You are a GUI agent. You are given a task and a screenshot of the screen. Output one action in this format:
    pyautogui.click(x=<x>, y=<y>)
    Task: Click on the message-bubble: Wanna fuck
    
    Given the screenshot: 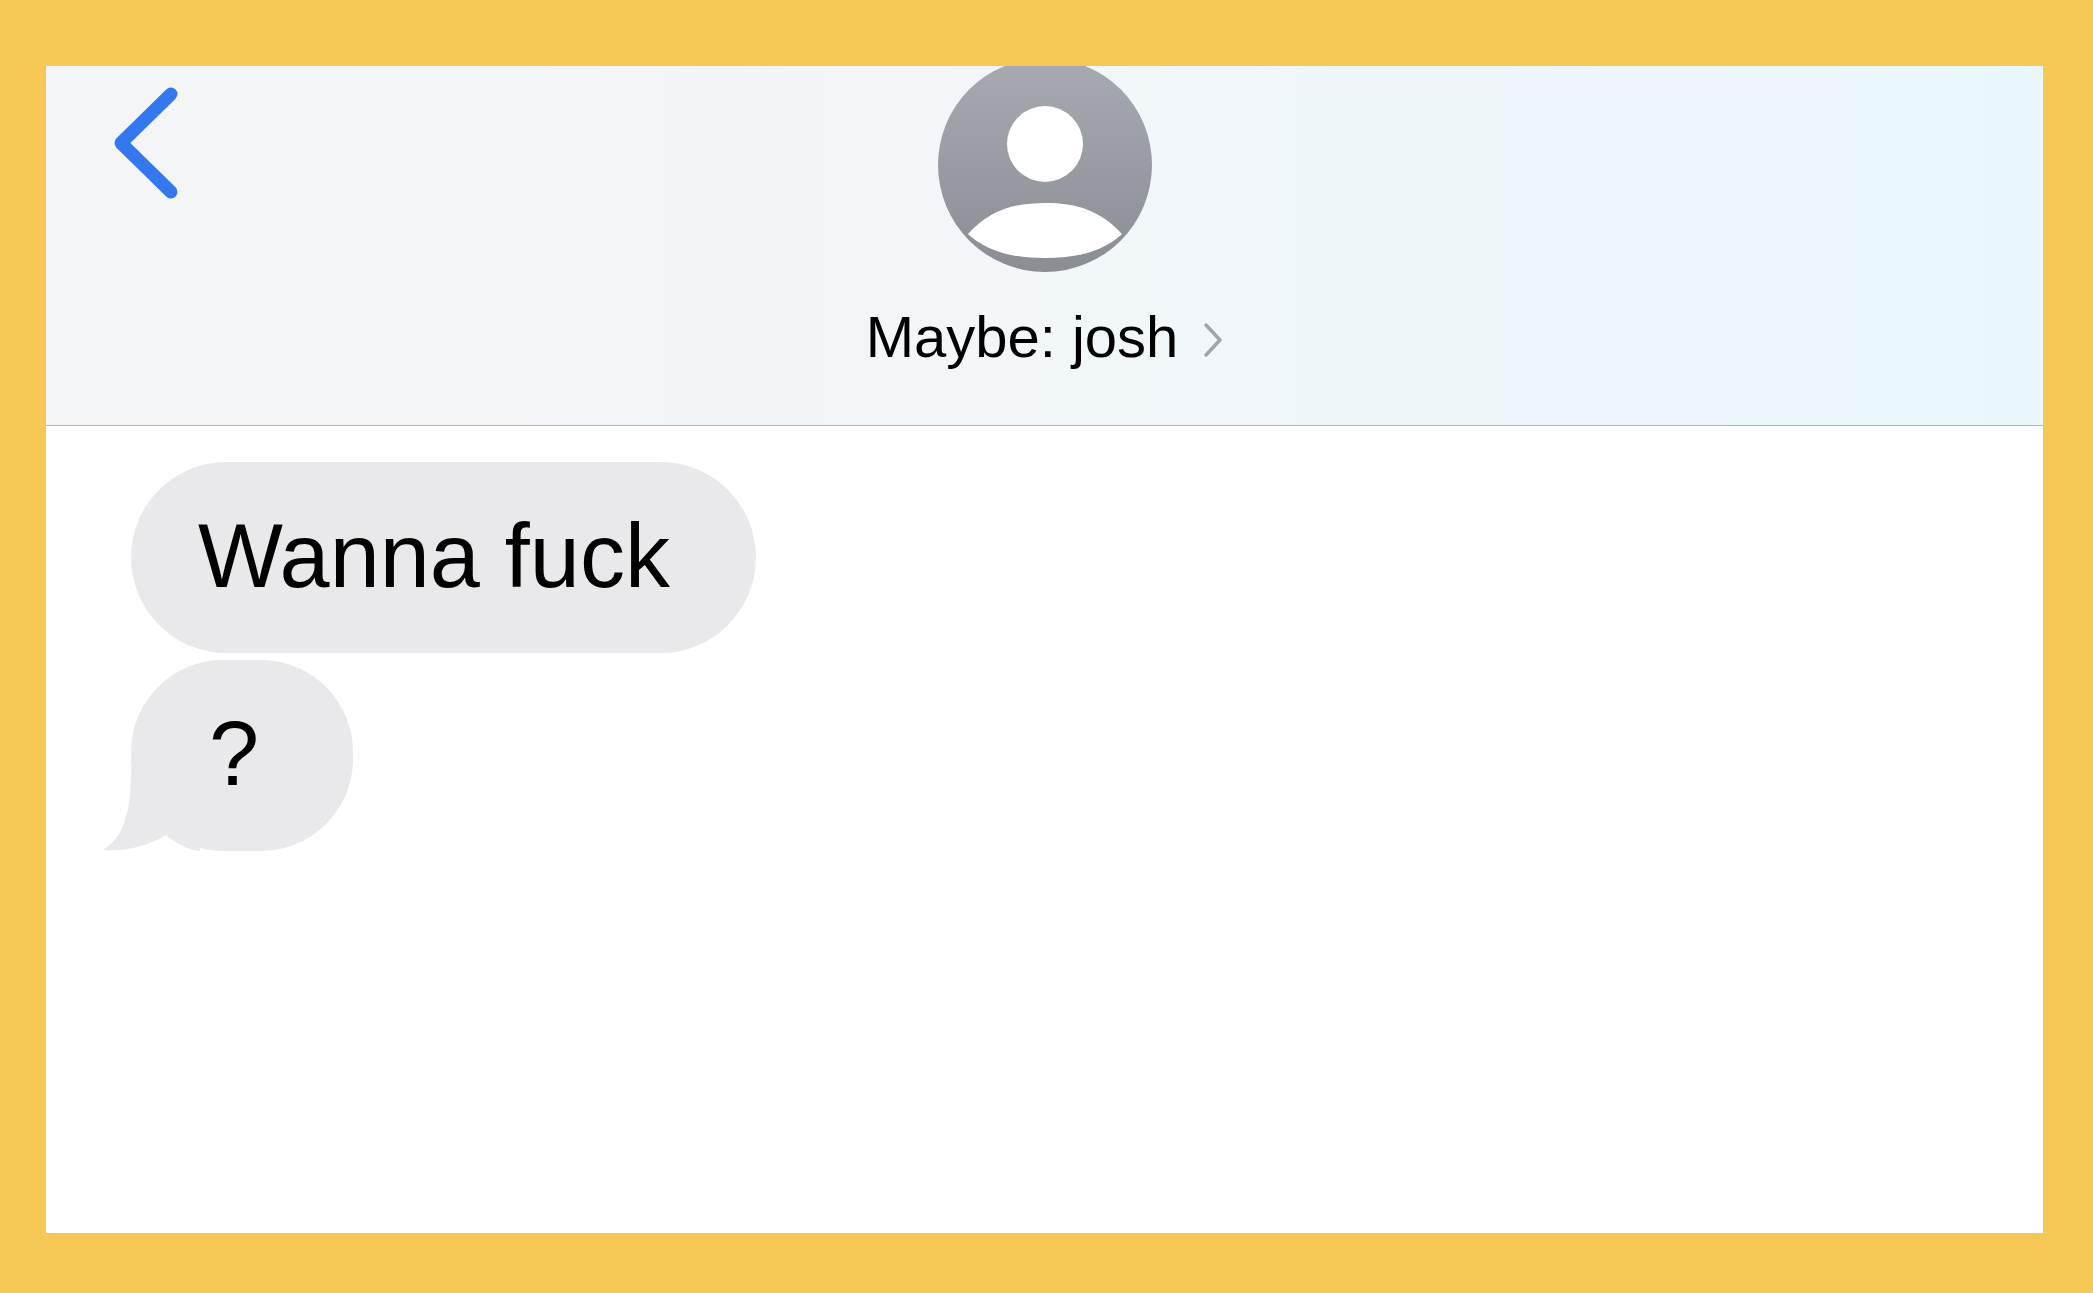 What is the action you would take?
    pyautogui.click(x=443, y=557)
    